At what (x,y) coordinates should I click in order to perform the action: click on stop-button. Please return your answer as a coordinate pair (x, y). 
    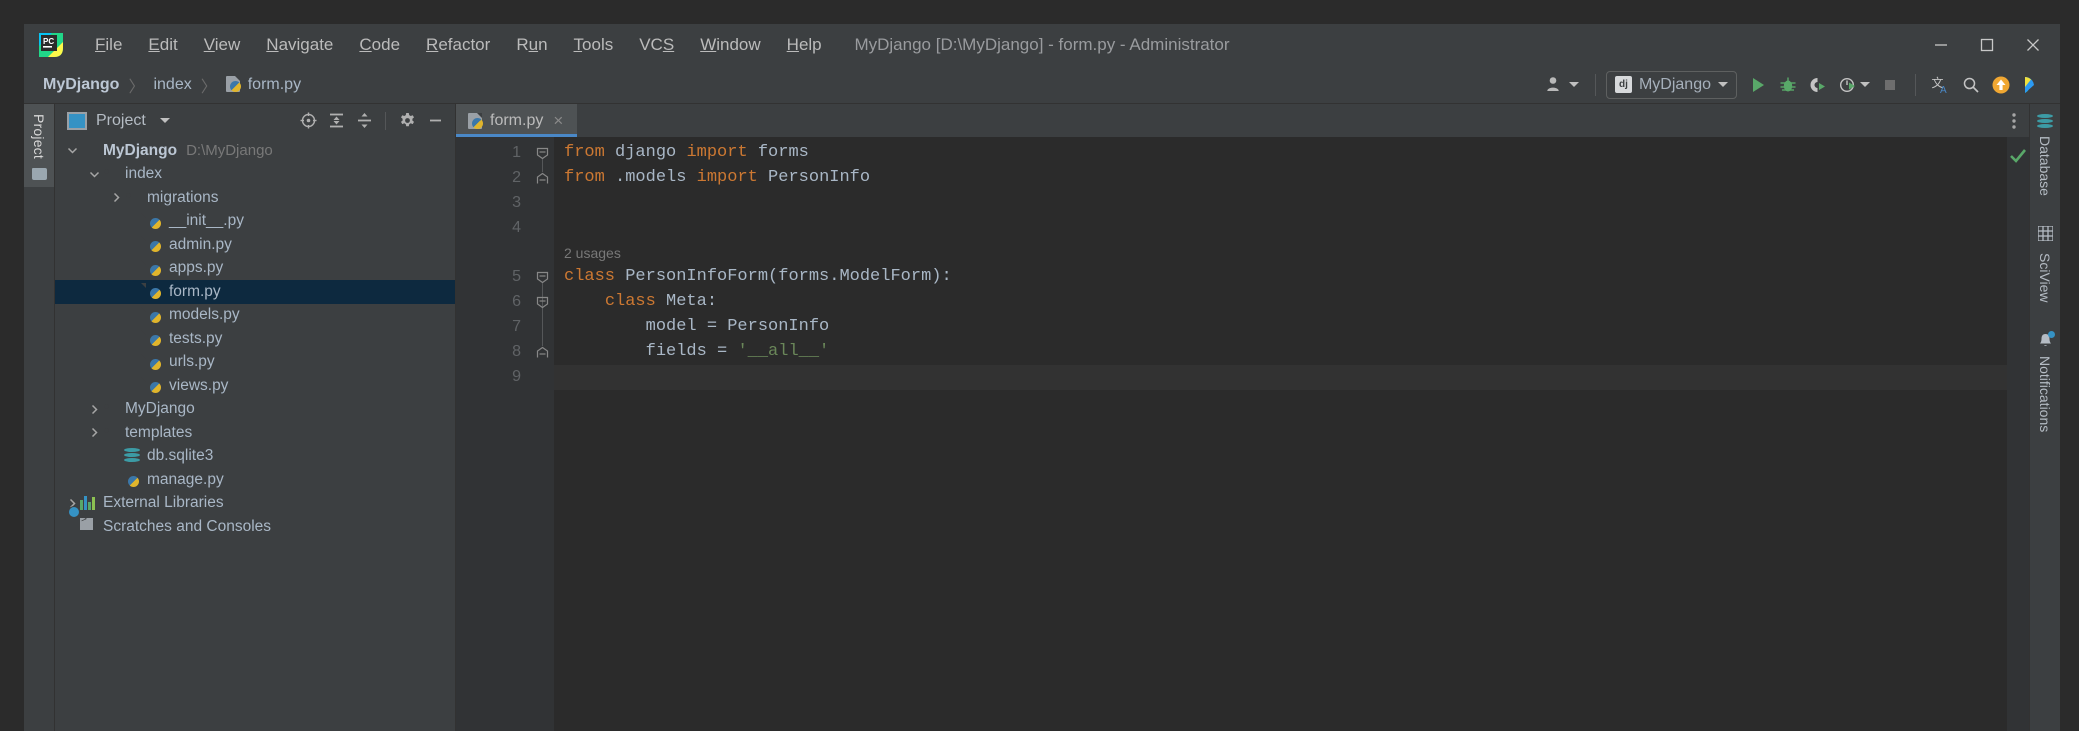
    Looking at the image, I should click on (1890, 85).